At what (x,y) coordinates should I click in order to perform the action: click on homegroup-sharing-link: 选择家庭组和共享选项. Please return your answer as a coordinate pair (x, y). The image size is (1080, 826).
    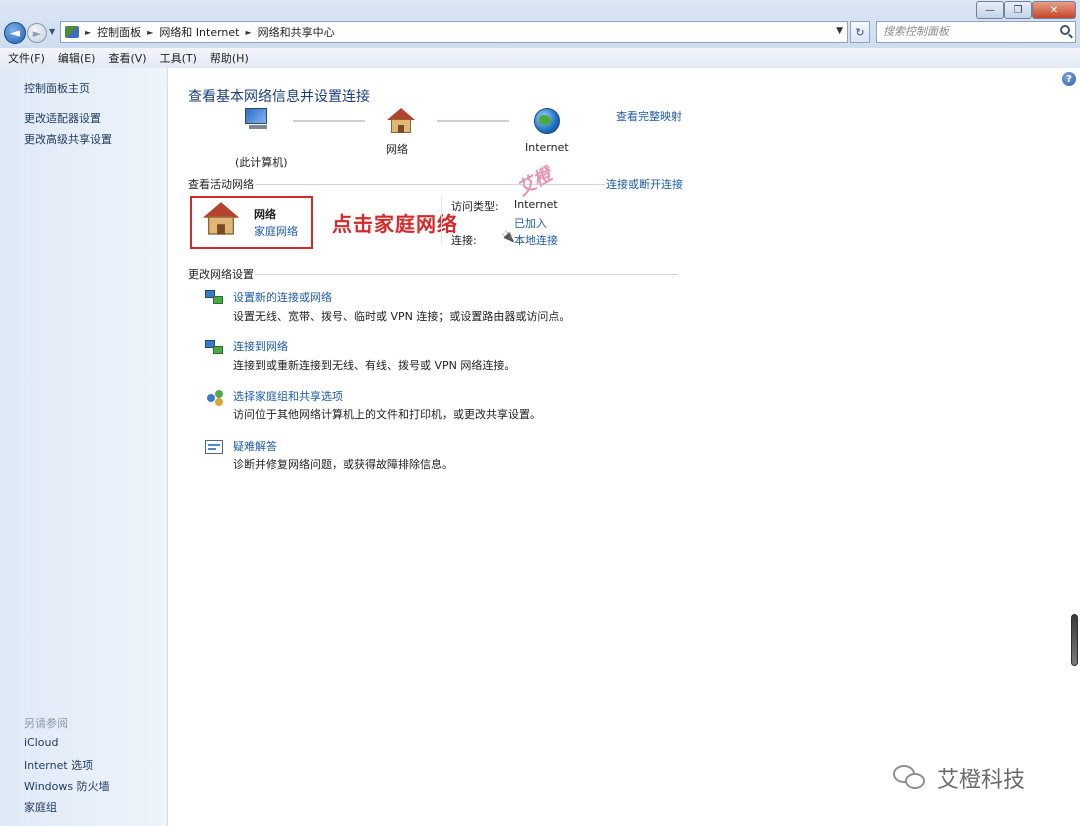
    Looking at the image, I should click on (288, 396).